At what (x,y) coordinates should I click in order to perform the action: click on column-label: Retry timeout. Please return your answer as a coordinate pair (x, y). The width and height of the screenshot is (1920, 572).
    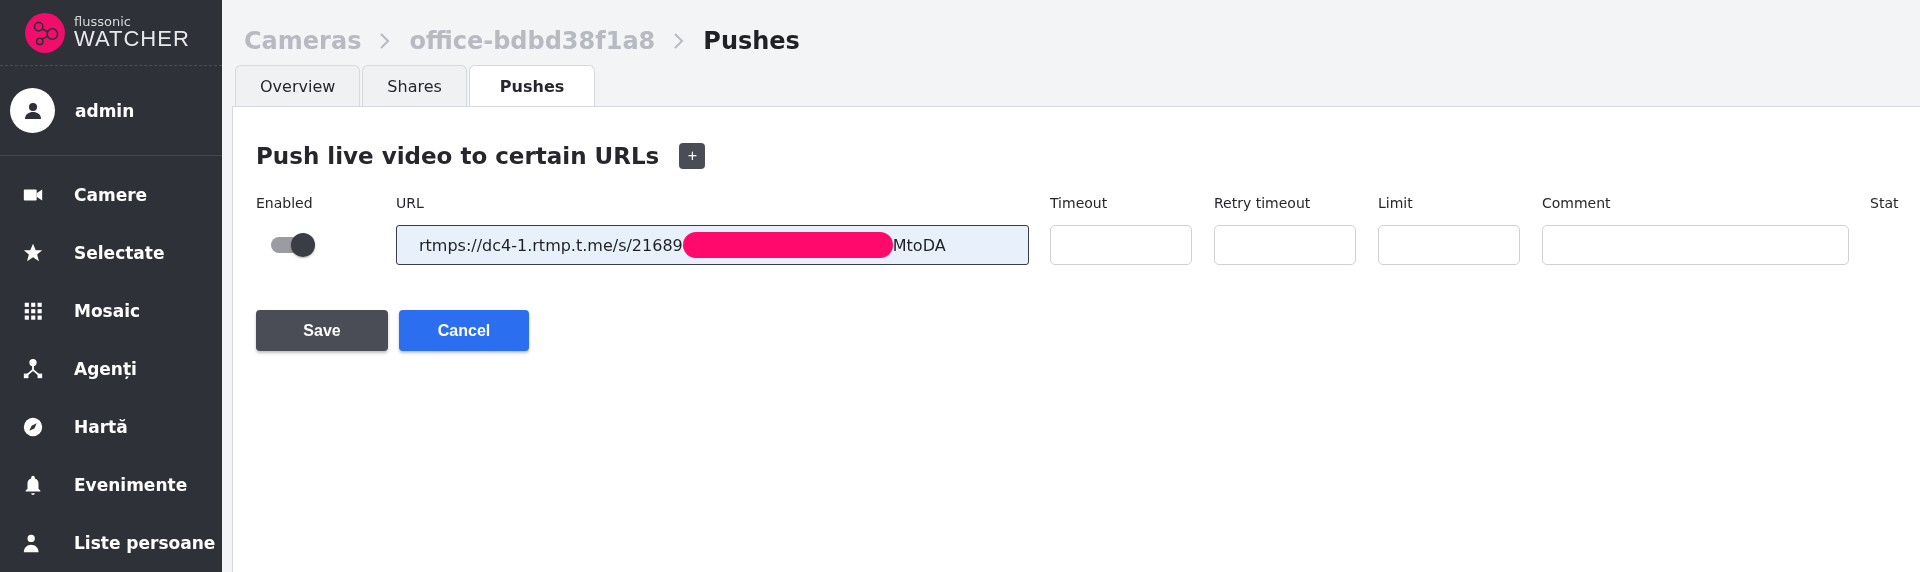
    Looking at the image, I should click on (1262, 203).